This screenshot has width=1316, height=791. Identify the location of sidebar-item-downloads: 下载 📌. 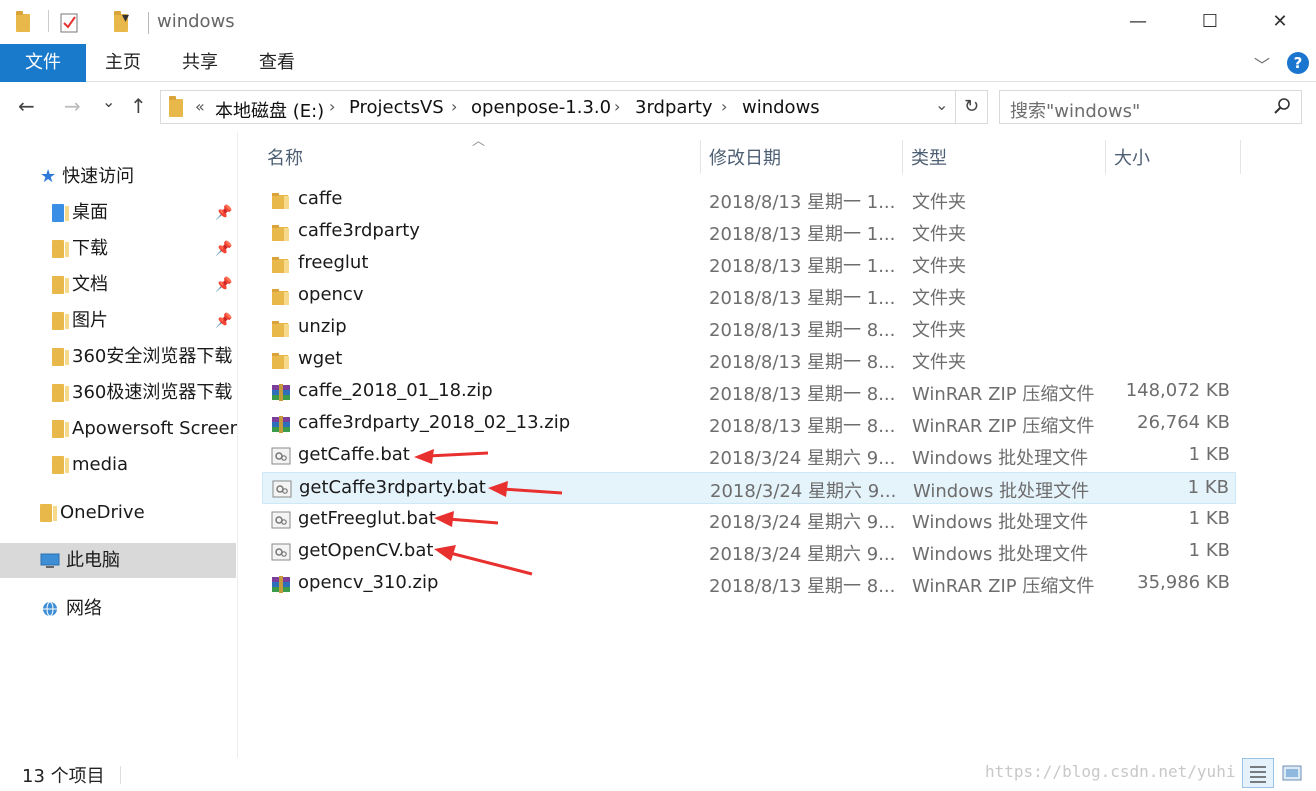
(145, 249).